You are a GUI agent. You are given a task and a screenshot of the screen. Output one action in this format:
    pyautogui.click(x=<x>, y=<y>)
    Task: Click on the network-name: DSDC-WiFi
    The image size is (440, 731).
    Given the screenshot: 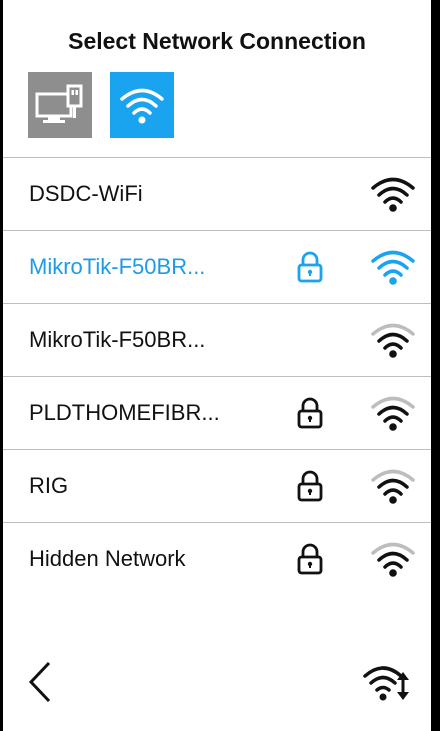 What is the action you would take?
    pyautogui.click(x=86, y=193)
    